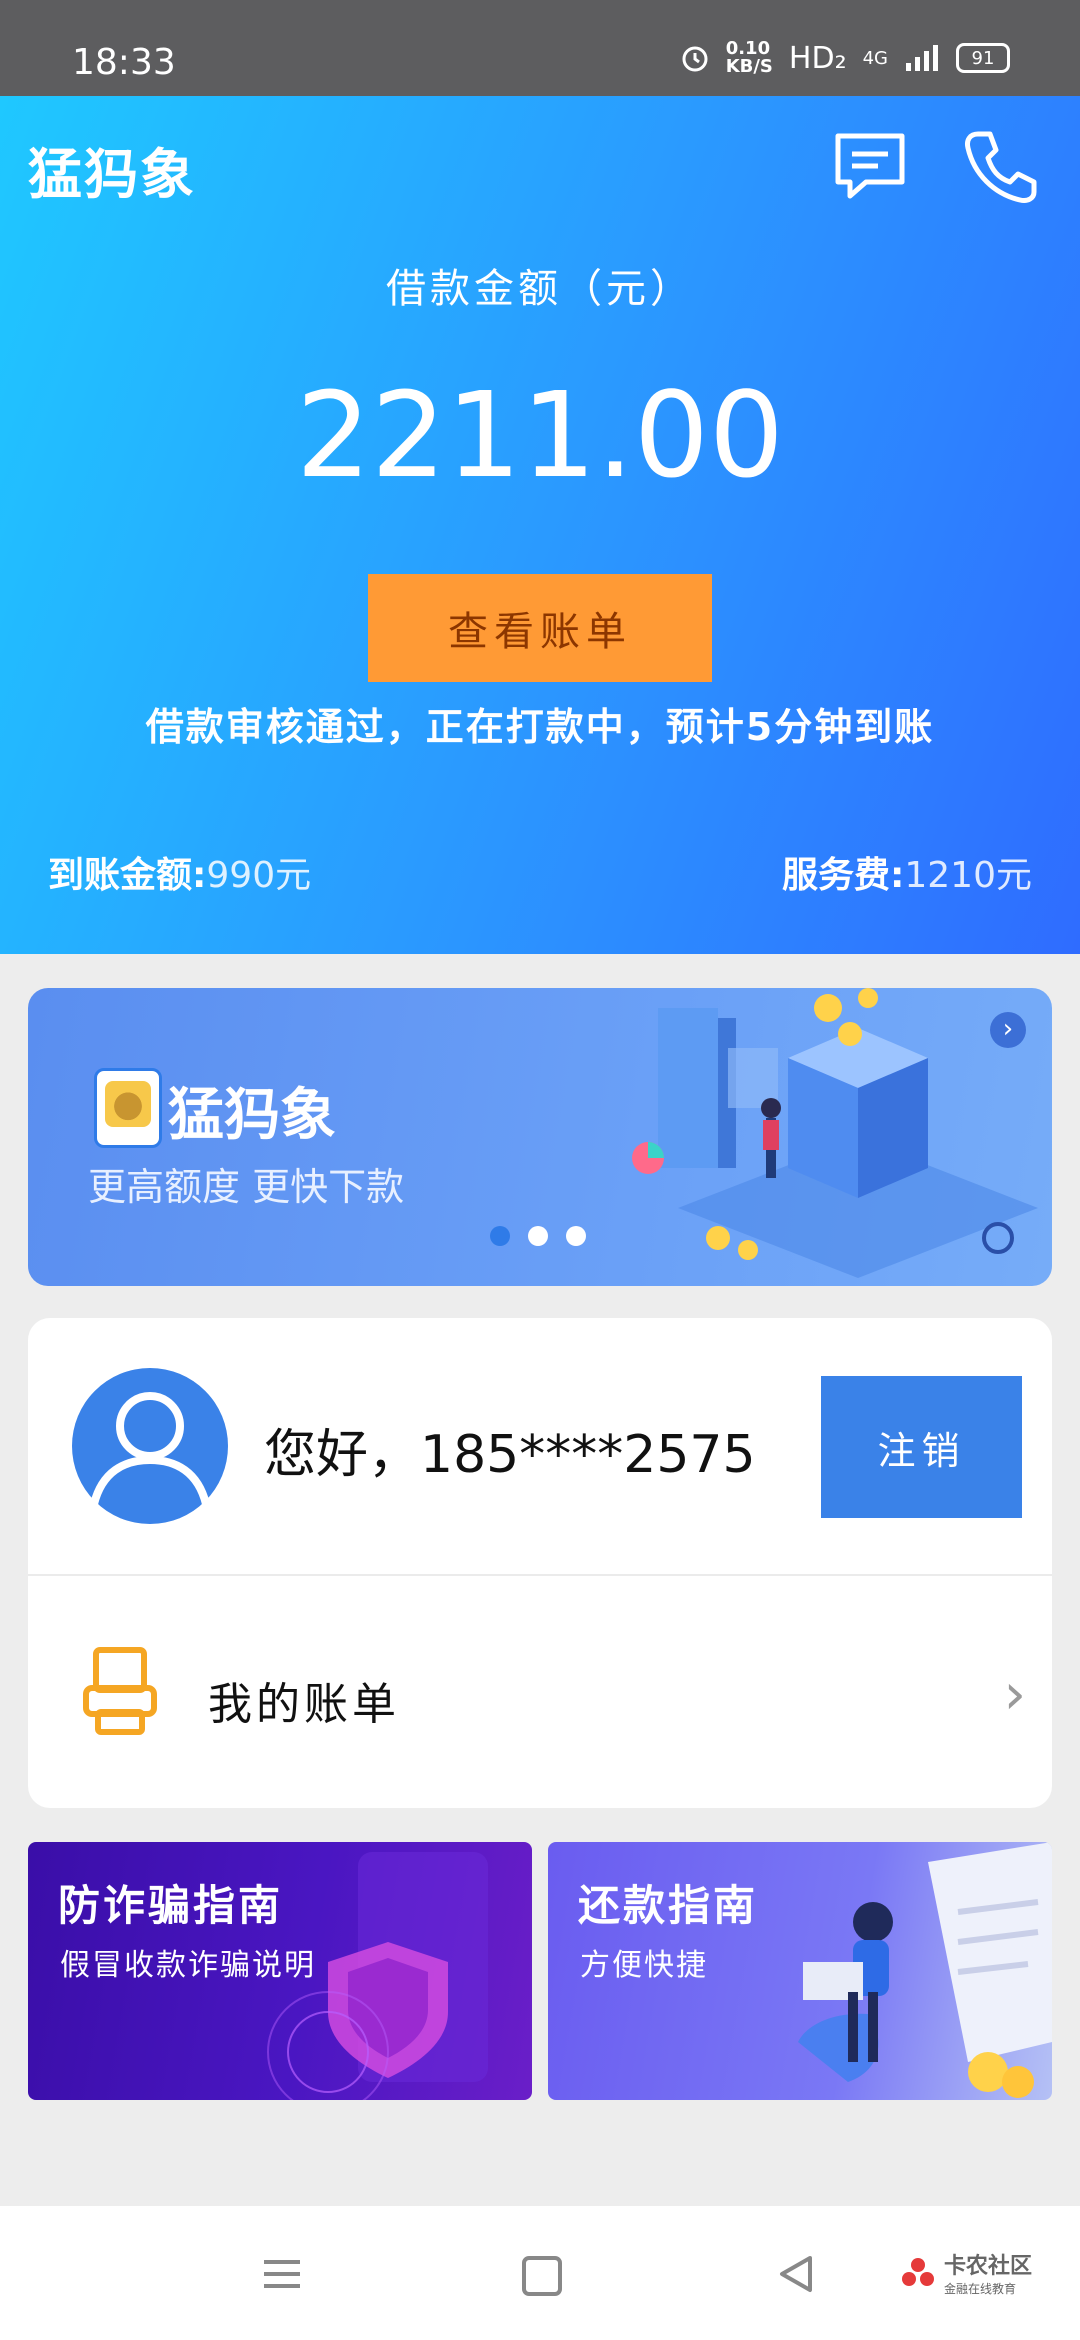  I want to click on banner-title: 猛犸象, so click(252, 1115).